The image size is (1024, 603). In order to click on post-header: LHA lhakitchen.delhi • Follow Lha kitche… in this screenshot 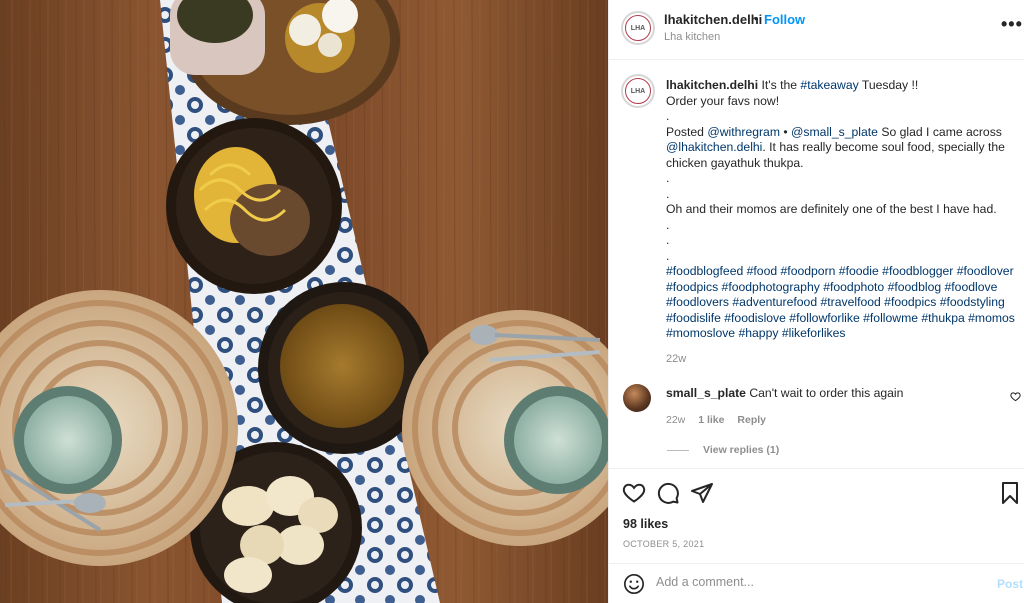, I will do `click(816, 30)`.